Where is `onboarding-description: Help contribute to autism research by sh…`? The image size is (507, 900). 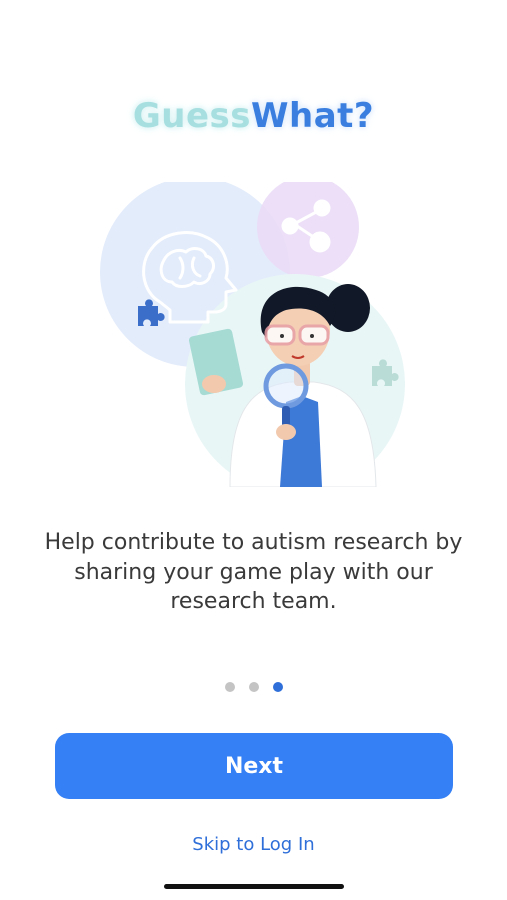 onboarding-description: Help contribute to autism research by sh… is located at coordinates (253, 572).